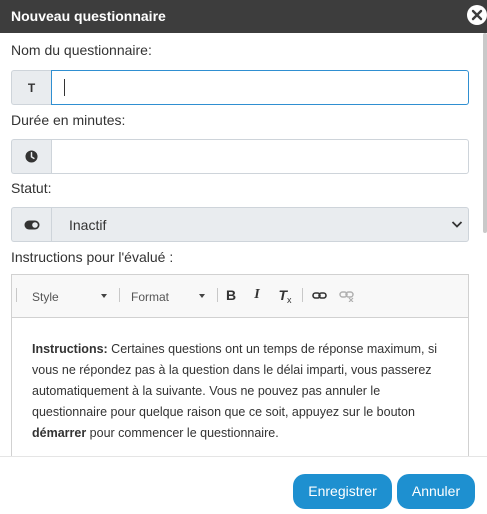 Image resolution: width=487 pixels, height=514 pixels. What do you see at coordinates (104, 296) in the screenshot?
I see `style-combo-arrow-icon` at bounding box center [104, 296].